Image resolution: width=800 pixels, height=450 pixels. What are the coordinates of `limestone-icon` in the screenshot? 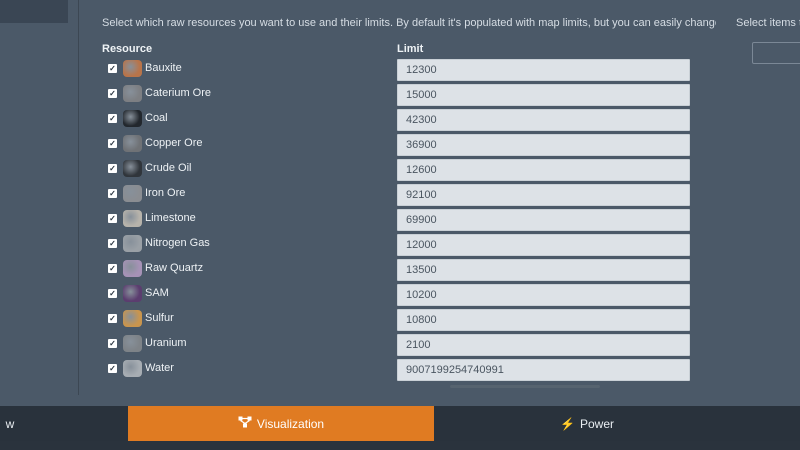 It's located at (132, 218).